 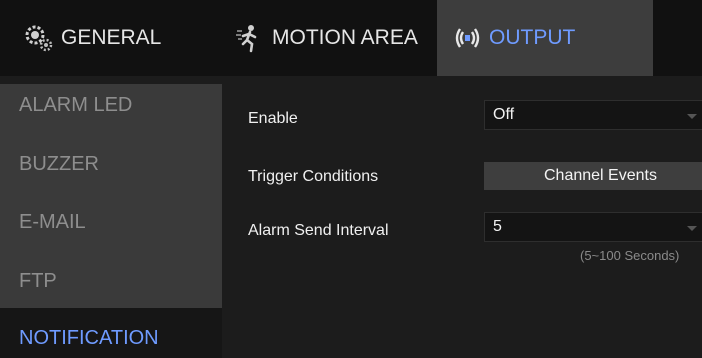 I want to click on tab-divider, so click(x=351, y=80).